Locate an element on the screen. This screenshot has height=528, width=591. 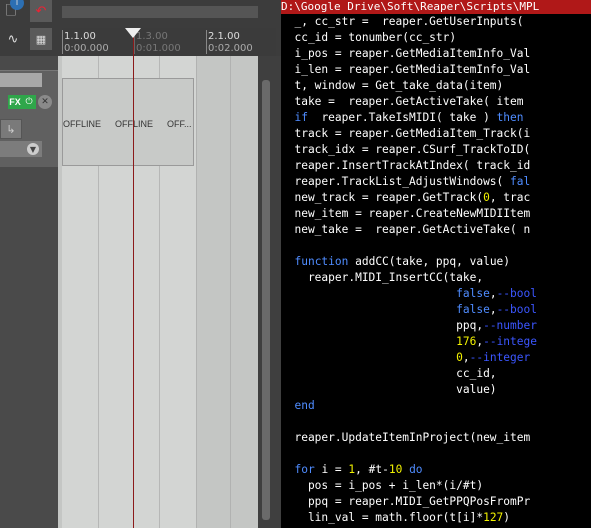
code-token: cc_id = tonumber(cc_str) is located at coordinates (369, 37).